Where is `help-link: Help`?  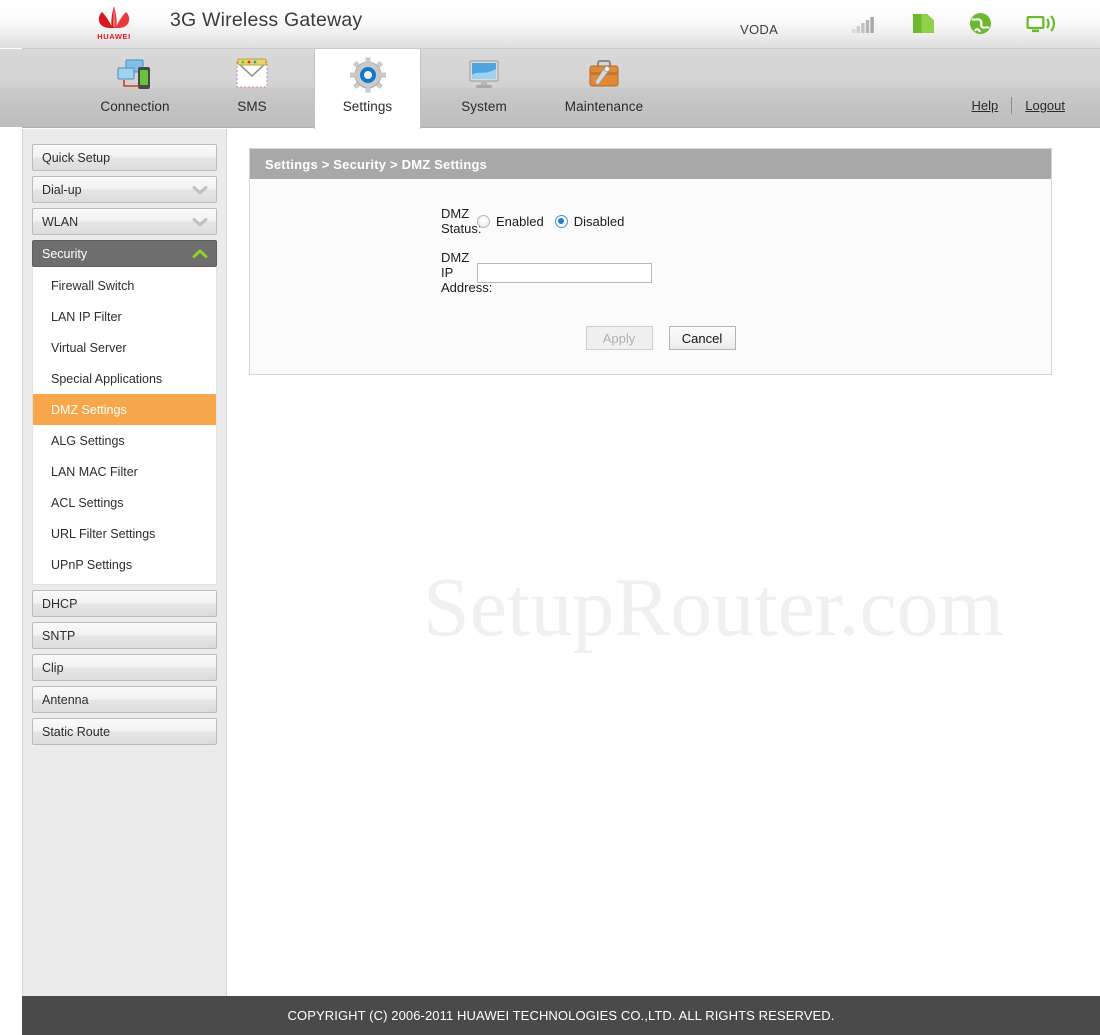 help-link: Help is located at coordinates (984, 105).